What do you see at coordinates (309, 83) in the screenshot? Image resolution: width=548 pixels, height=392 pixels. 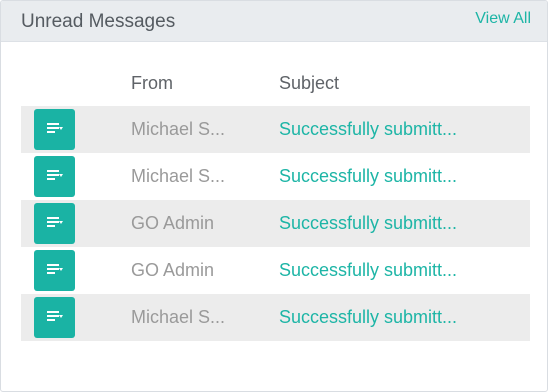 I see `column-header-subject: Subject` at bounding box center [309, 83].